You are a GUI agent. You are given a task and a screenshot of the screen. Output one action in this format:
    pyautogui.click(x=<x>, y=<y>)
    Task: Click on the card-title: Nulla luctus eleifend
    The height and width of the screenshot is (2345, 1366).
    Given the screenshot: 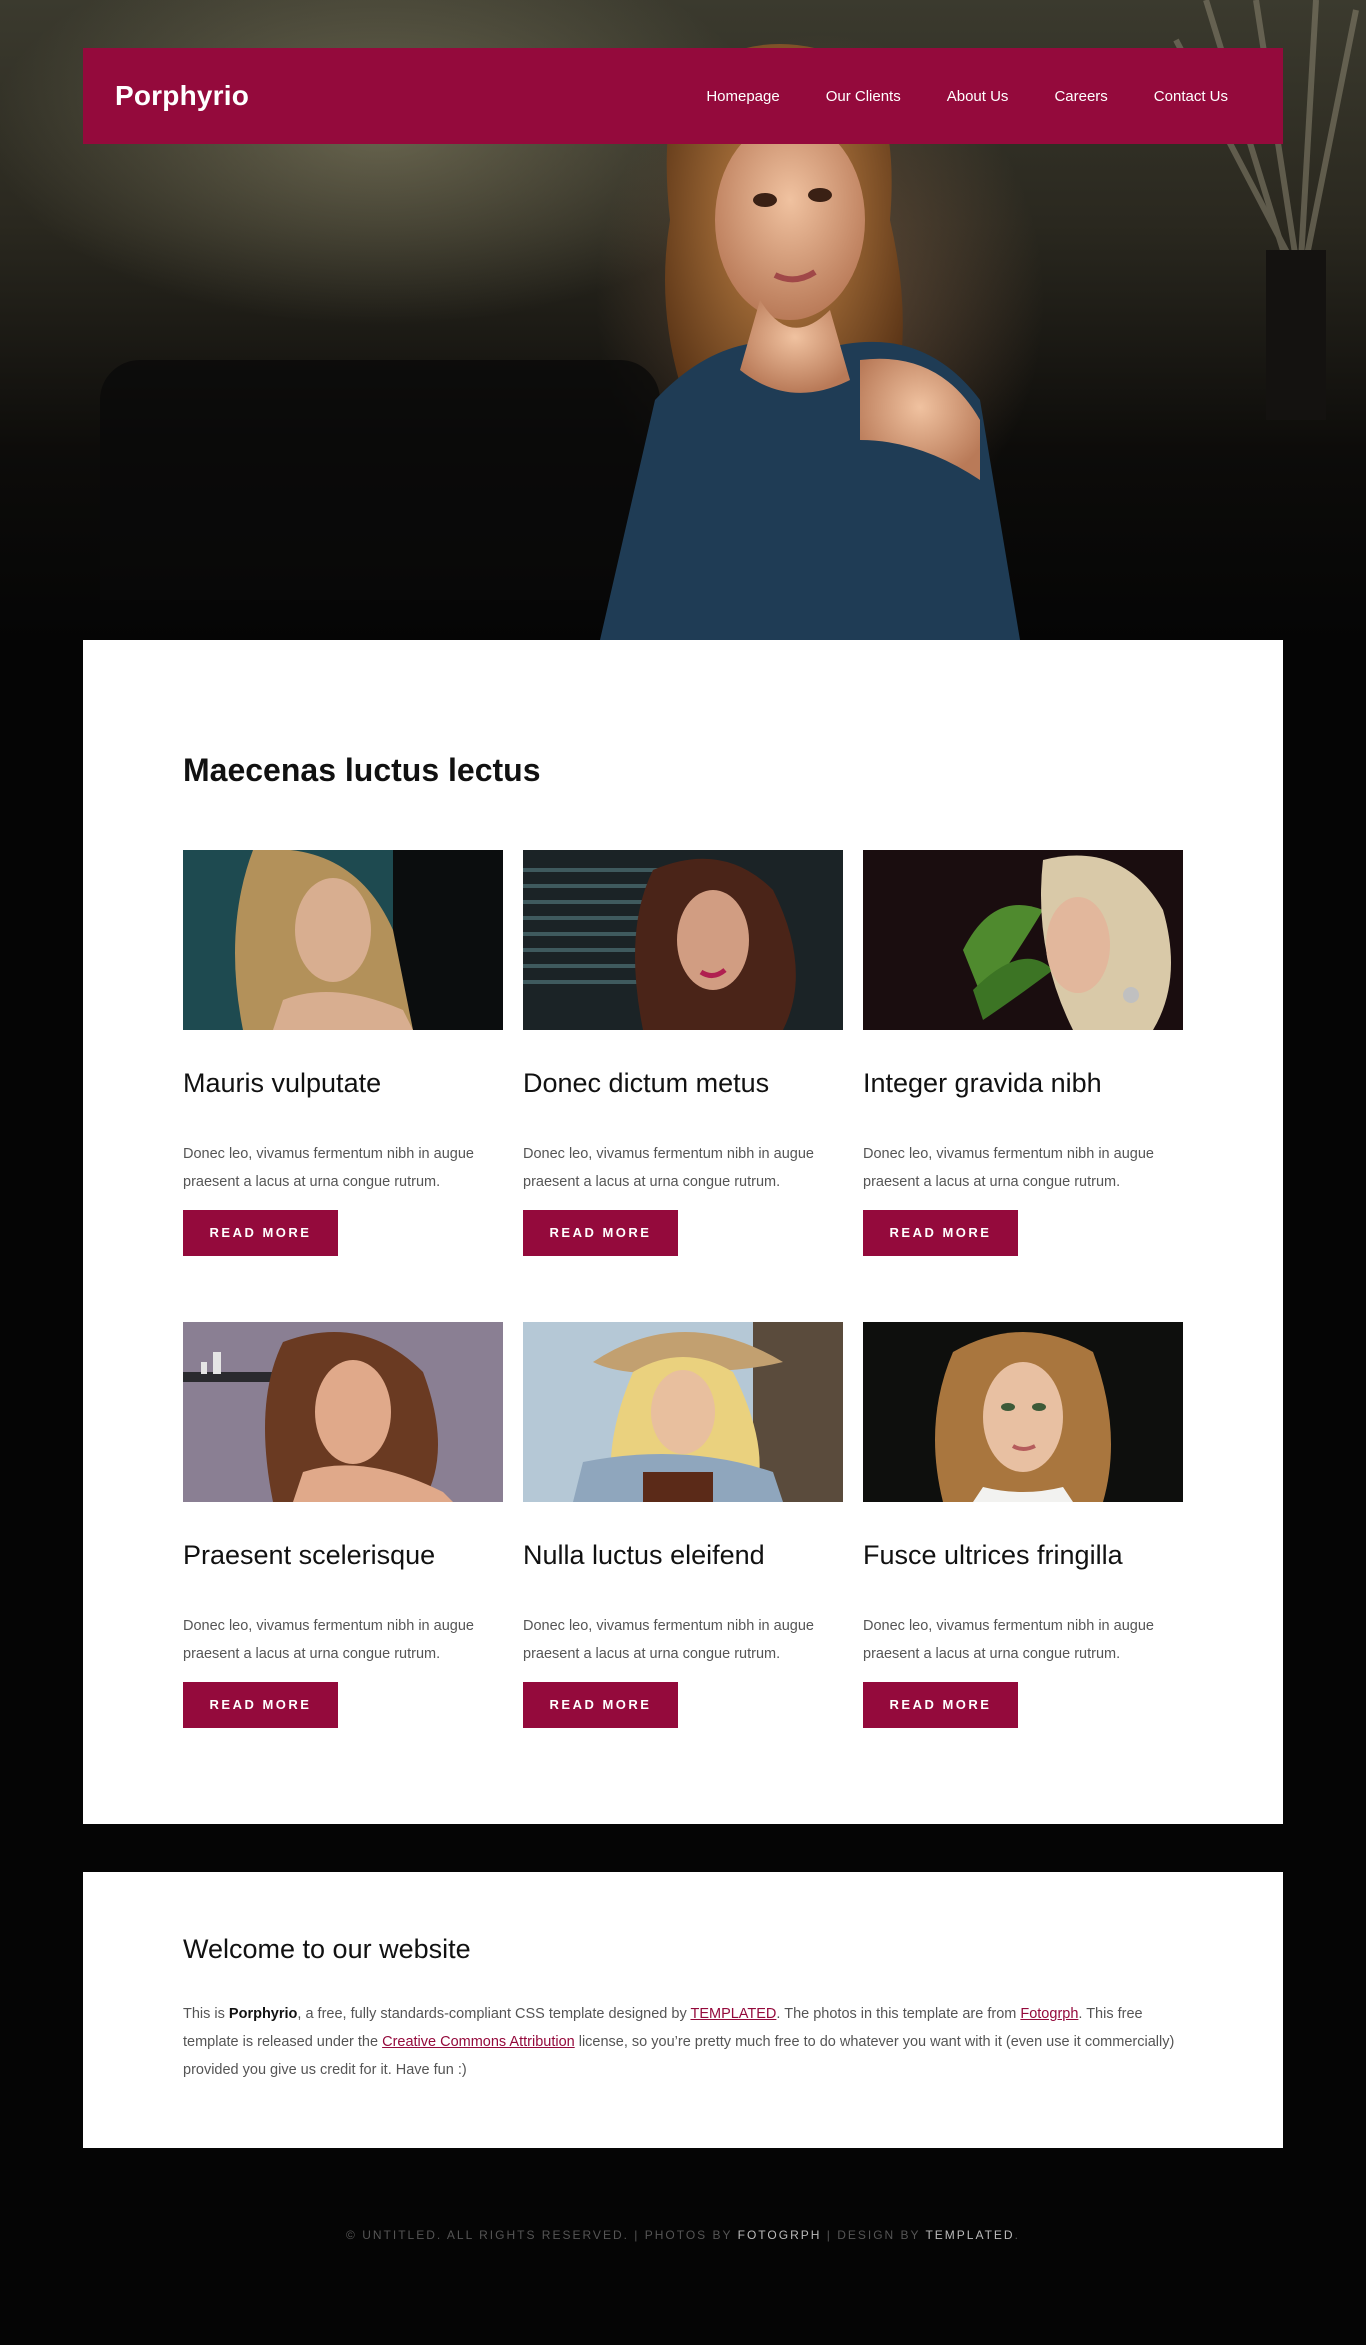 What is the action you would take?
    pyautogui.click(x=644, y=1555)
    